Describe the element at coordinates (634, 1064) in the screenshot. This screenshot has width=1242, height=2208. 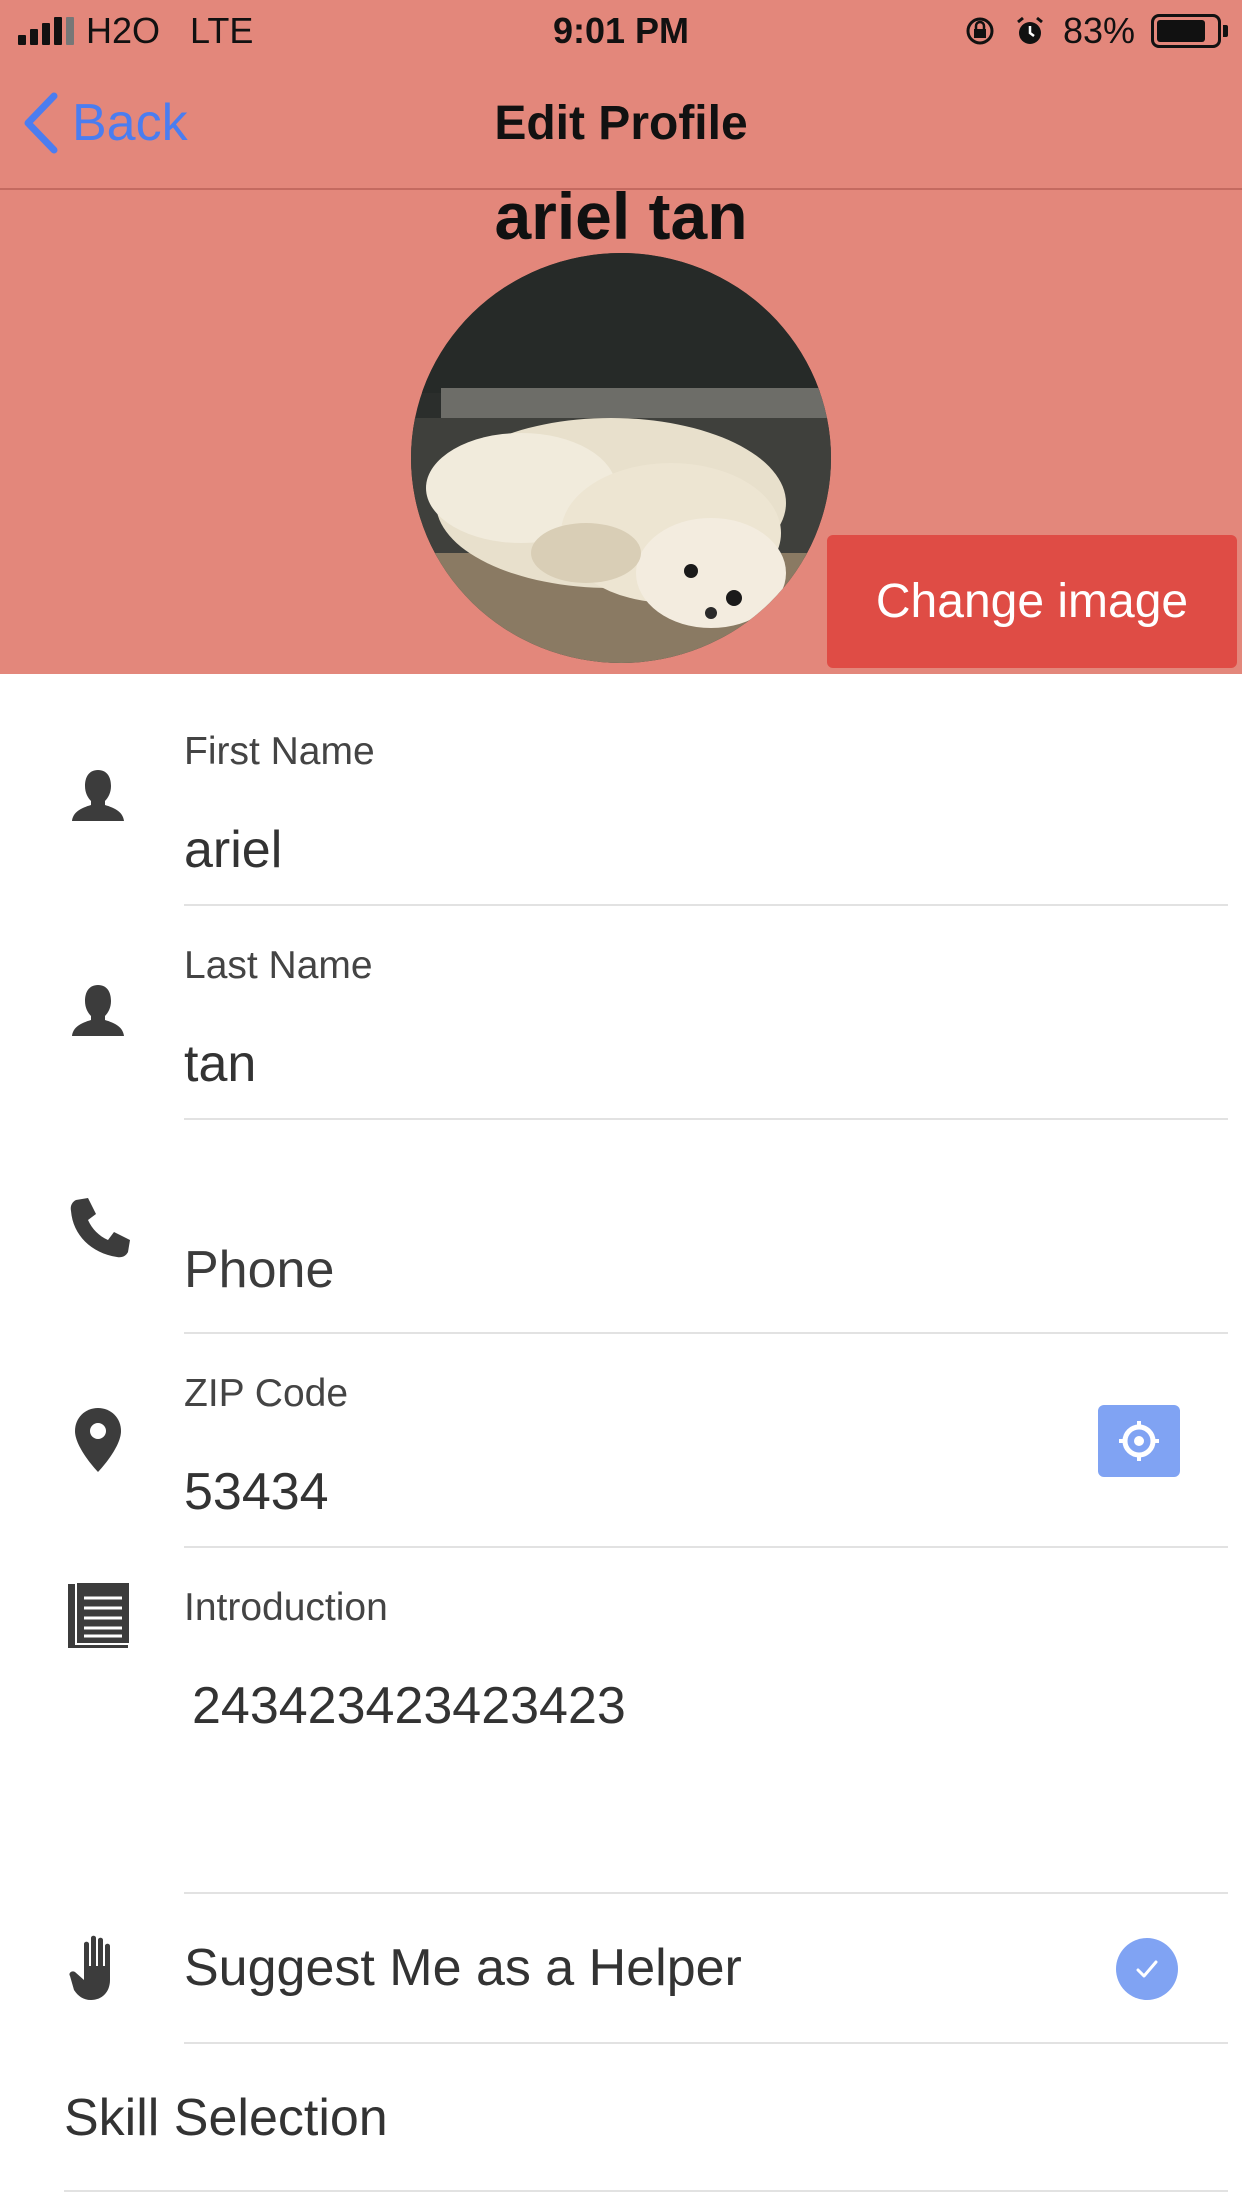
I see `last-name-input: tan` at that location.